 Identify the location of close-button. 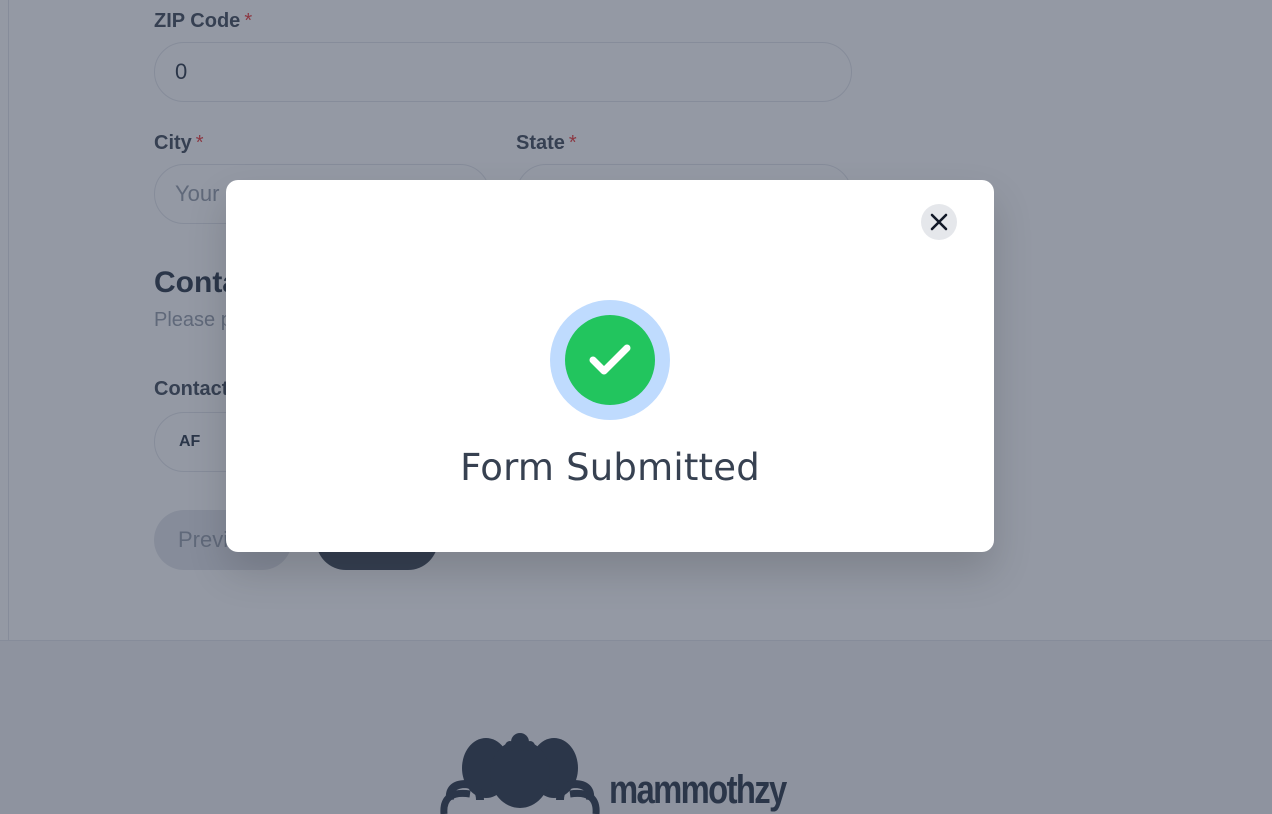
(939, 222).